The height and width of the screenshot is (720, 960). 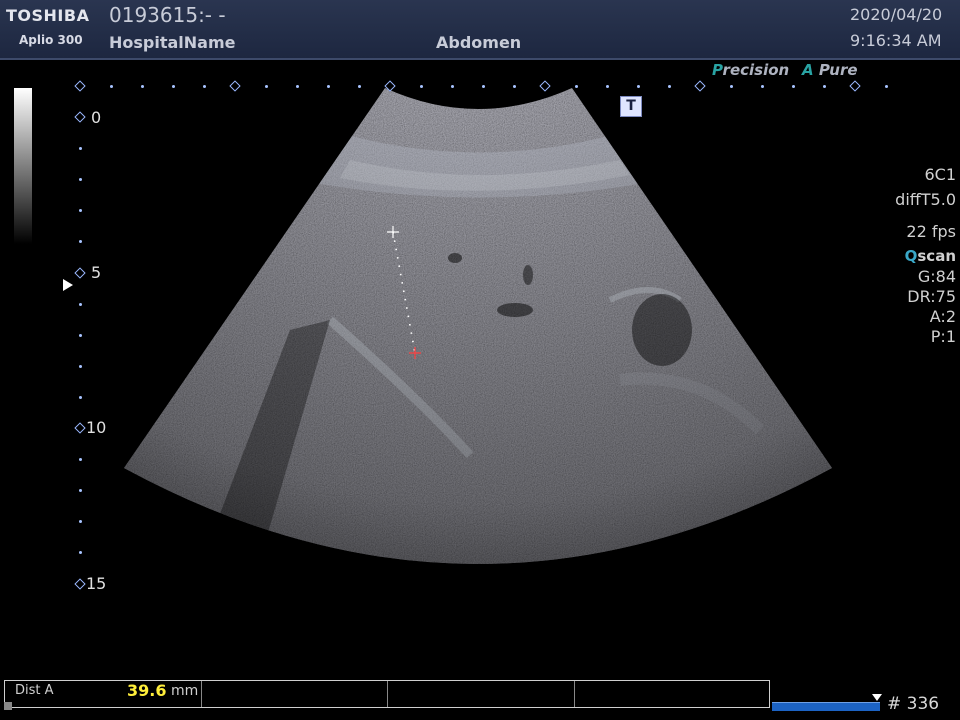 I want to click on depth-label-0: 0, so click(x=96, y=117).